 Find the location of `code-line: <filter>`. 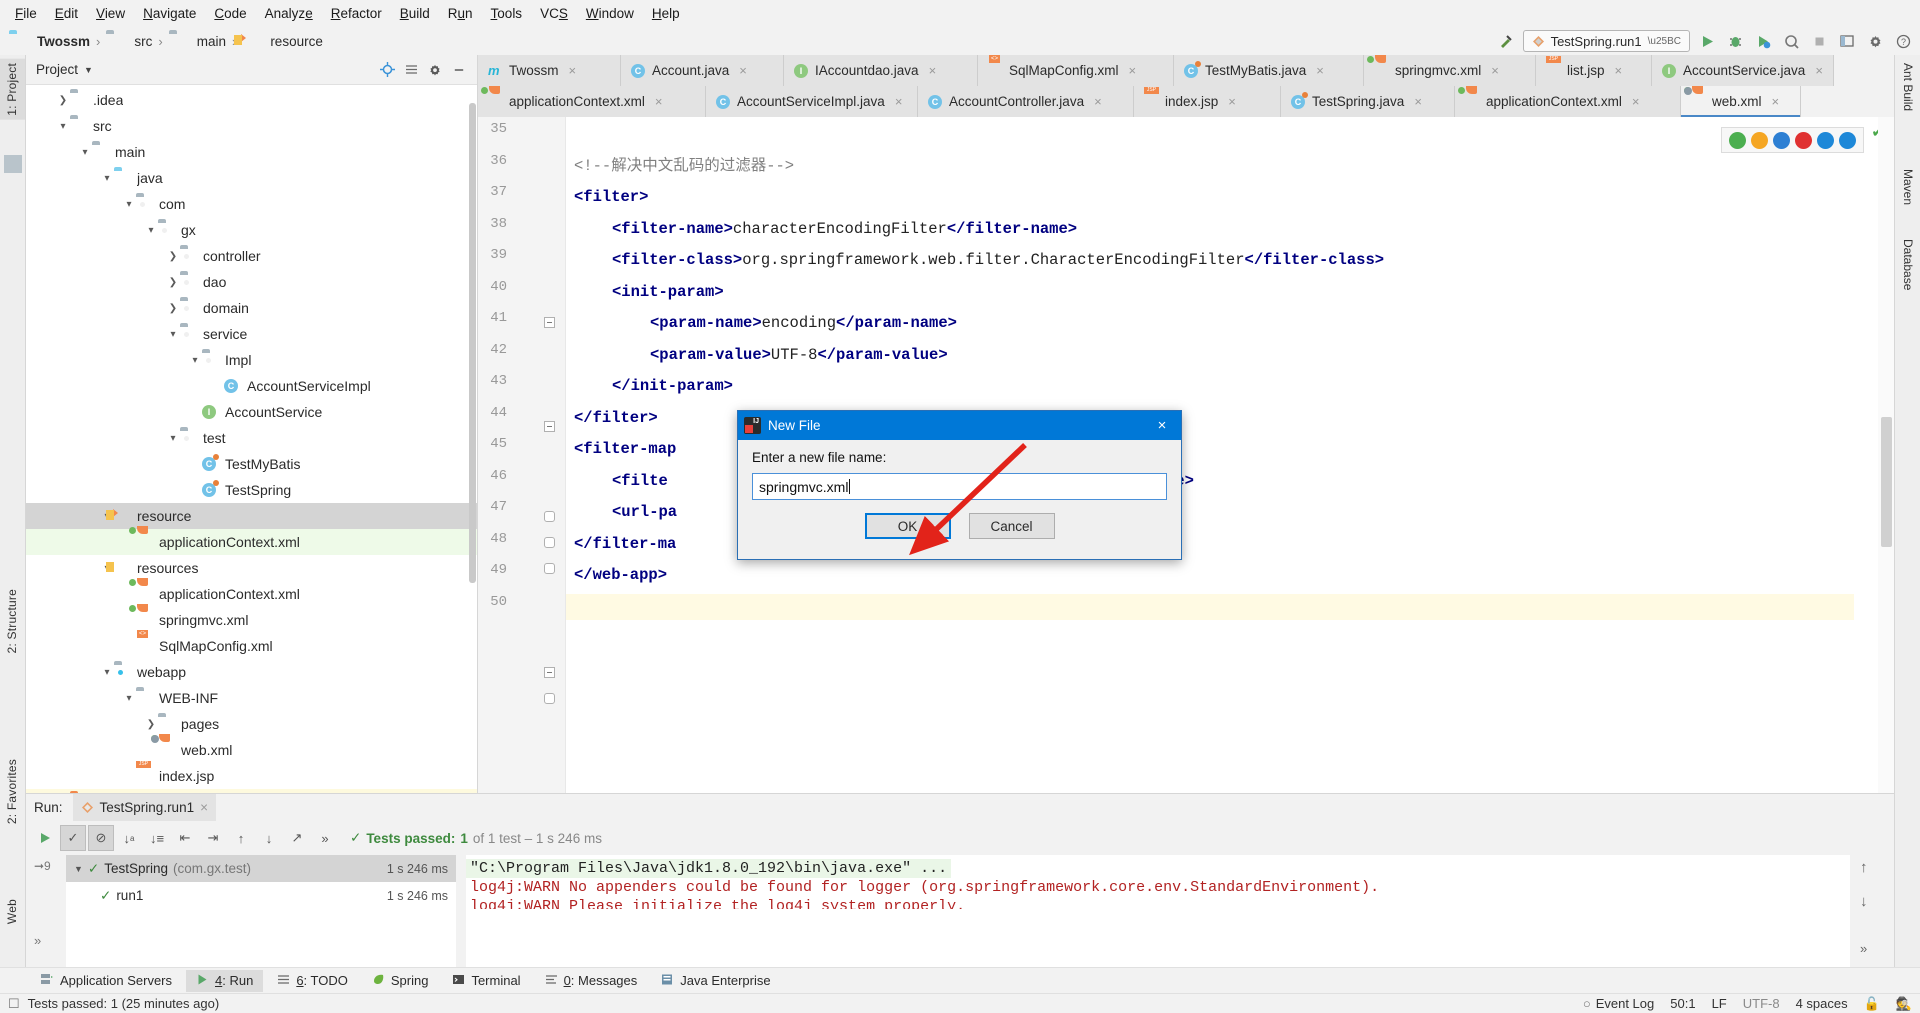

code-line: <filter> is located at coordinates (611, 197).